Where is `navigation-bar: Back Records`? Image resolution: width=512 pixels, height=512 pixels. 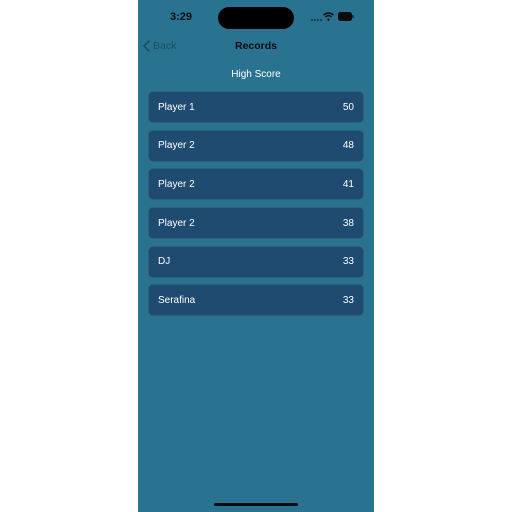 navigation-bar: Back Records is located at coordinates (256, 46).